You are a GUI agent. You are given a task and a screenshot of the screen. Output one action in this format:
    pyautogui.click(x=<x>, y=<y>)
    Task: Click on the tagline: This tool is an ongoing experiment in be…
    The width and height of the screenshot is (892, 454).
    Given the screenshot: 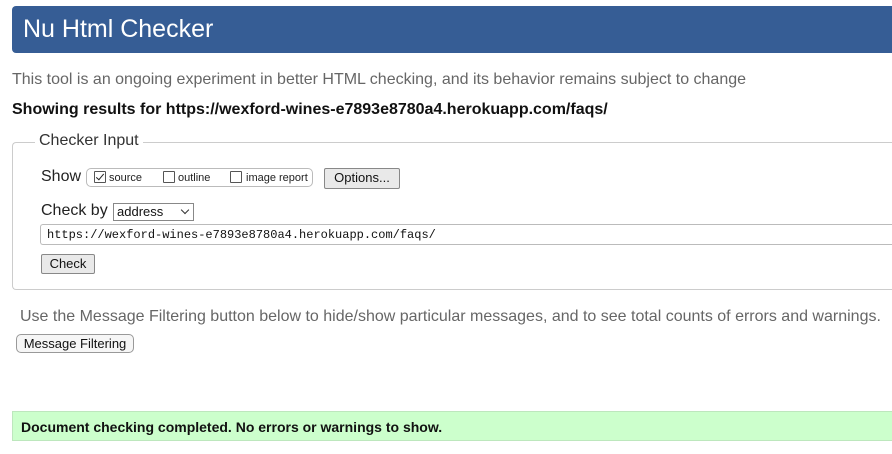 What is the action you would take?
    pyautogui.click(x=379, y=79)
    